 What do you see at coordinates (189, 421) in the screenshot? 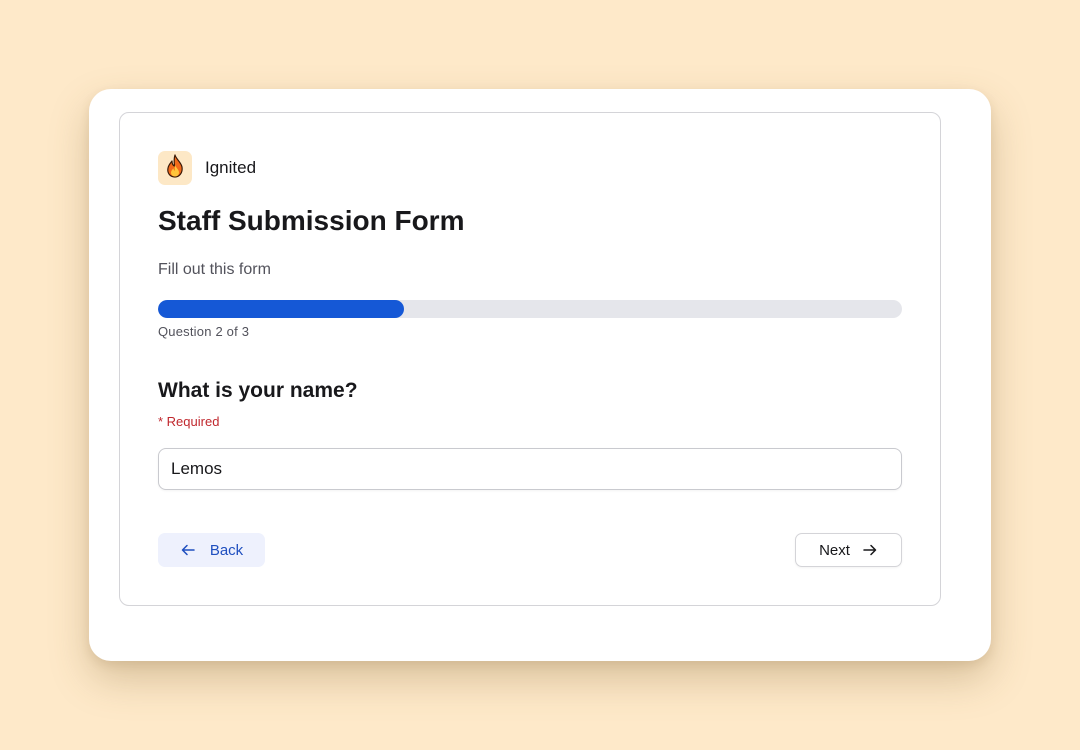
I see `required-note: * Required` at bounding box center [189, 421].